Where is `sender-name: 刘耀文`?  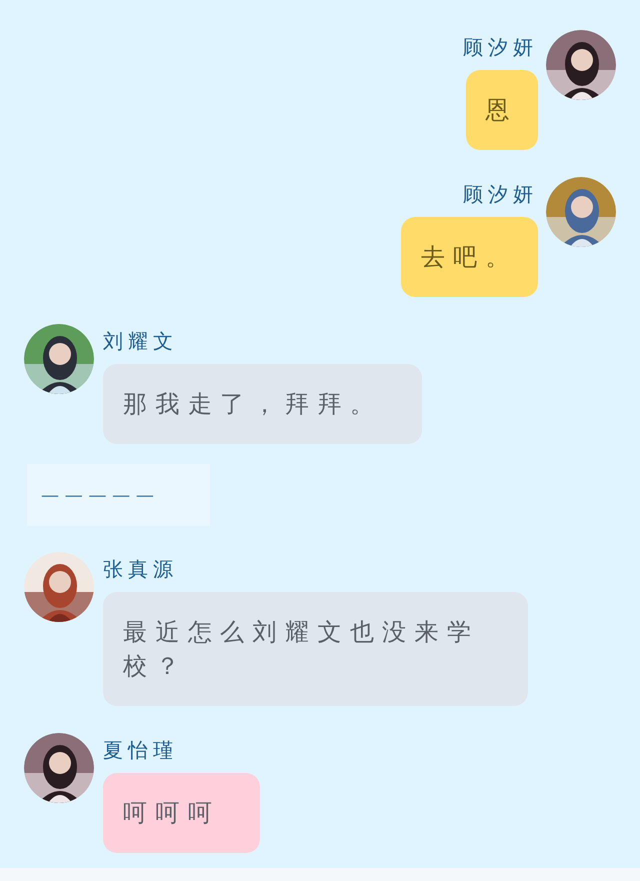
sender-name: 刘耀文 is located at coordinates (140, 341).